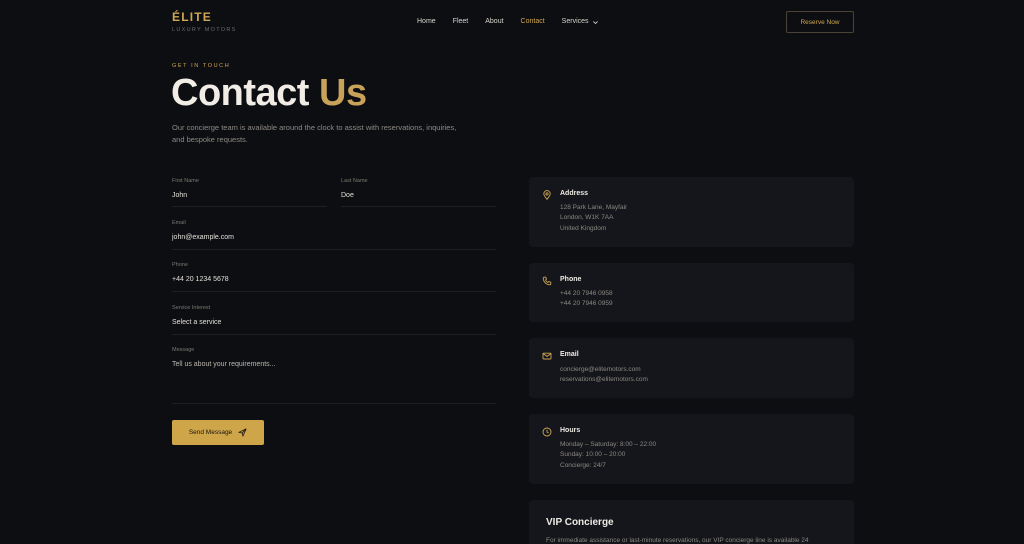  I want to click on last-name-field: Last Name Doe, so click(354, 188).